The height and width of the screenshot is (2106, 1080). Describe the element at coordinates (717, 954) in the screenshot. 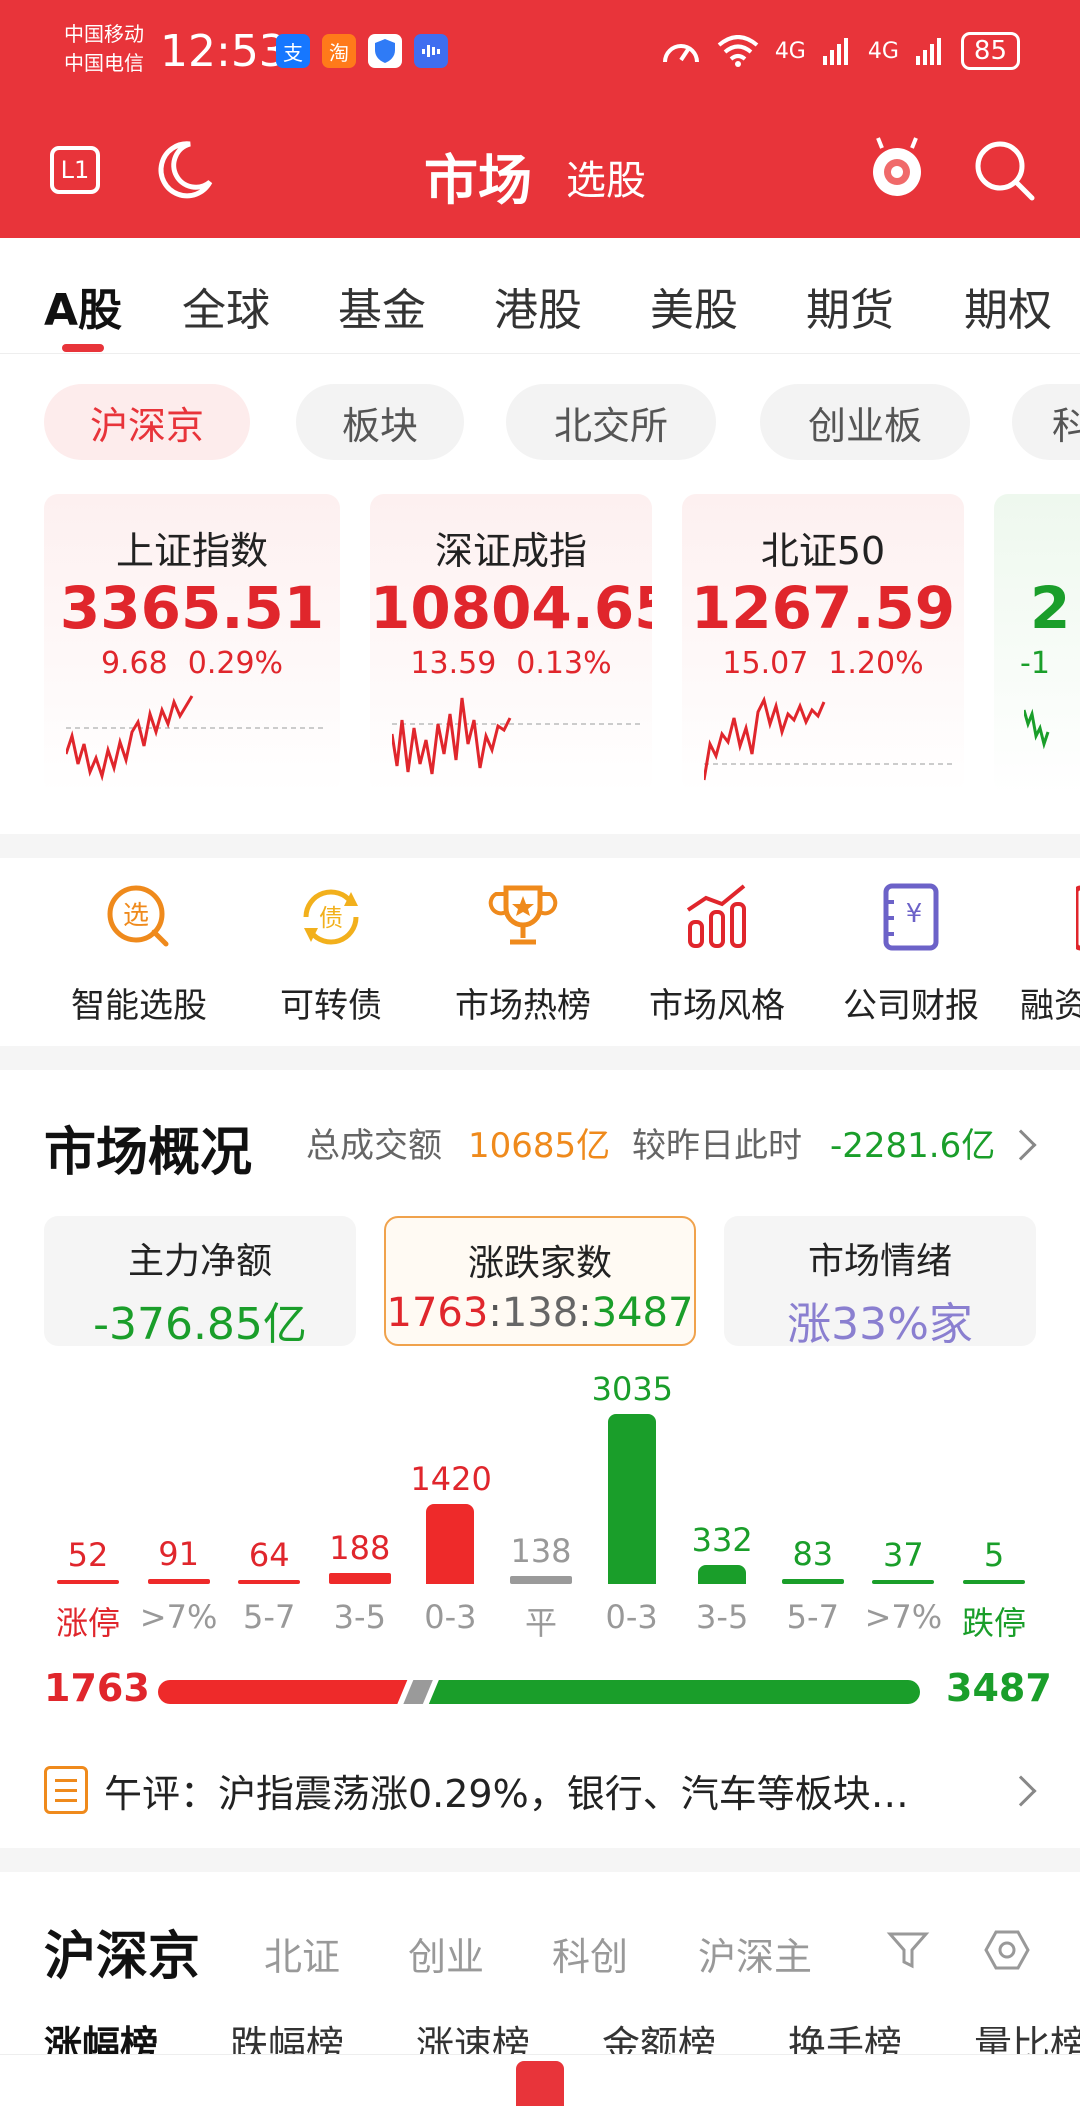

I see `tool-market-style: 市场风格` at that location.